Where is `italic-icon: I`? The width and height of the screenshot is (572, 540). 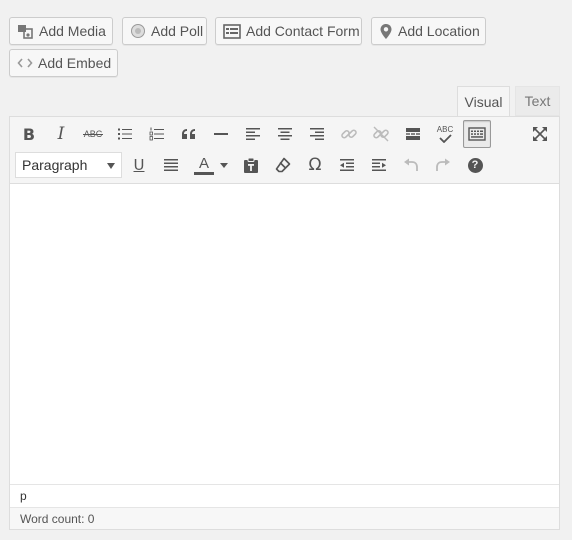 italic-icon: I is located at coordinates (61, 134).